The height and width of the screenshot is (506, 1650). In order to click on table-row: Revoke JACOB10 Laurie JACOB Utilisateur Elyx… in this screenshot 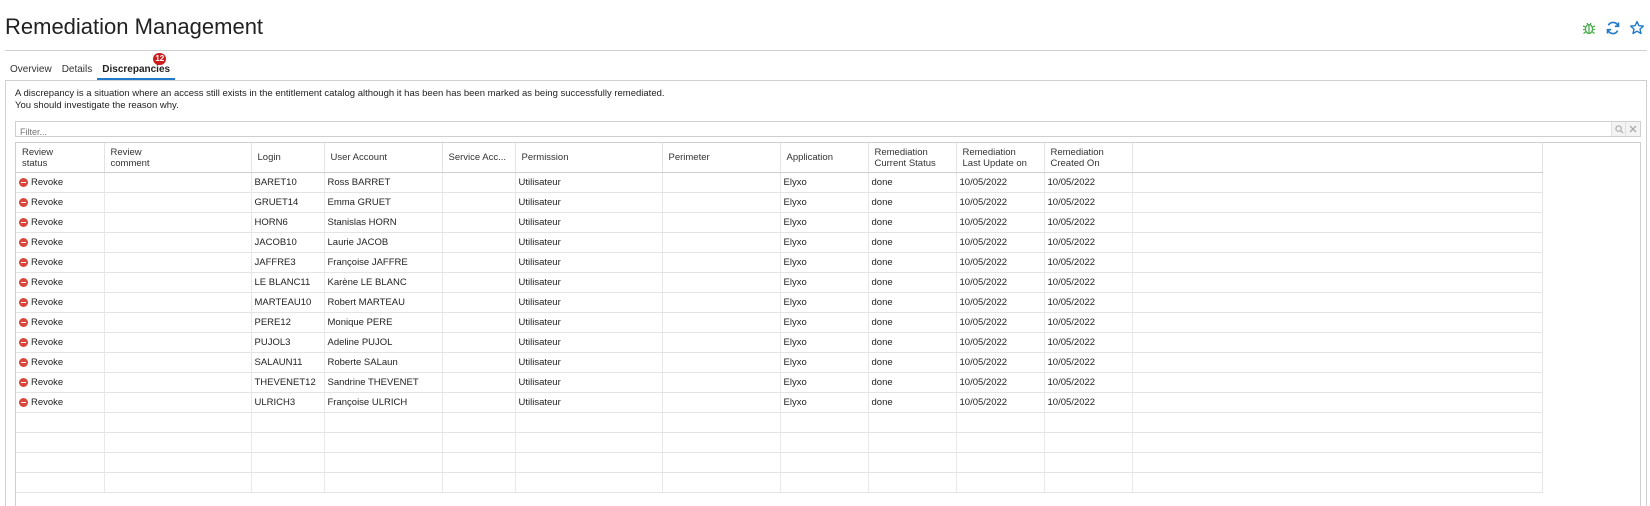, I will do `click(779, 242)`.